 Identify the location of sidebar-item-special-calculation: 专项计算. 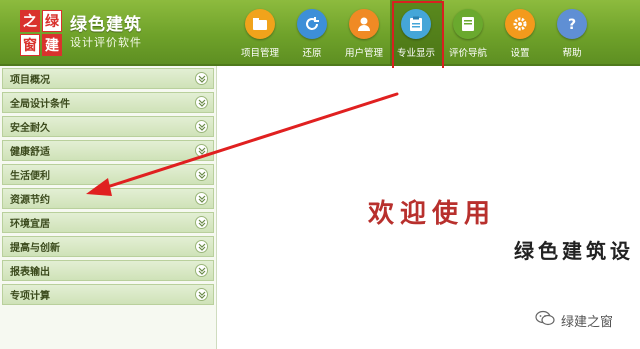
(108, 294).